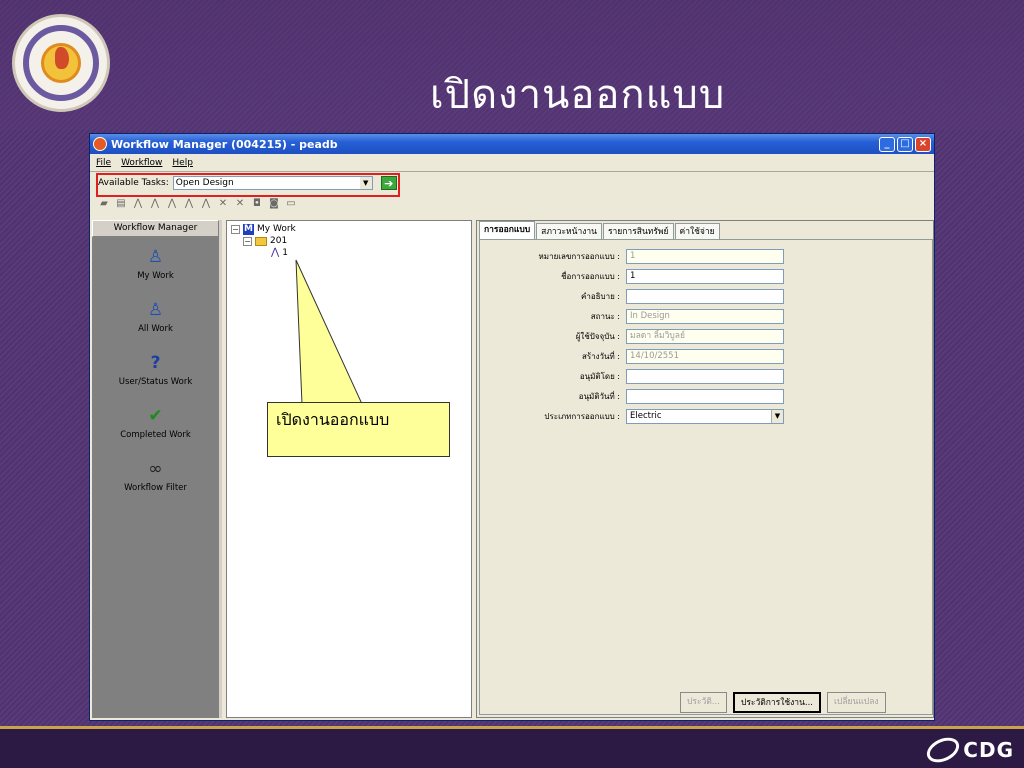 The height and width of the screenshot is (768, 1024). Describe the element at coordinates (155, 268) in the screenshot. I see `nav-item-my-work: ♙ My Work` at that location.